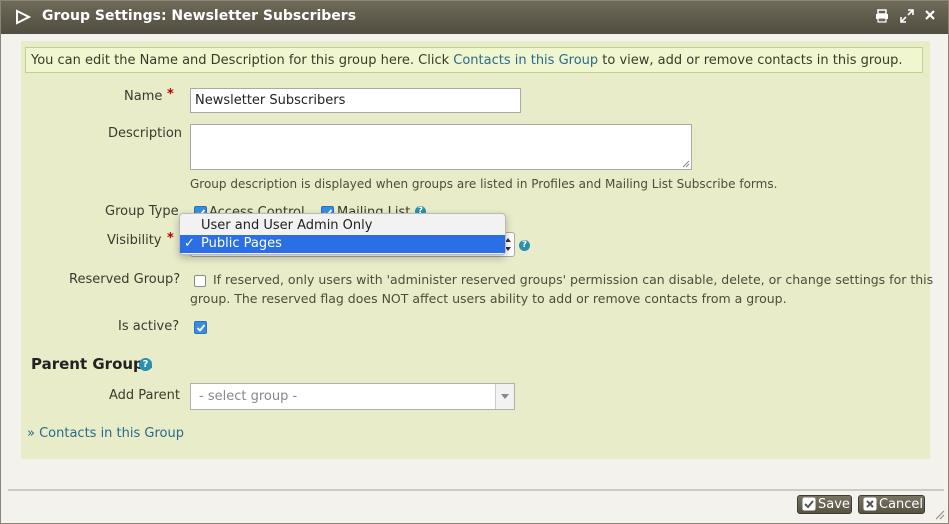  I want to click on dialog-title: Group Settings: Newsletter Subscribers, so click(199, 16).